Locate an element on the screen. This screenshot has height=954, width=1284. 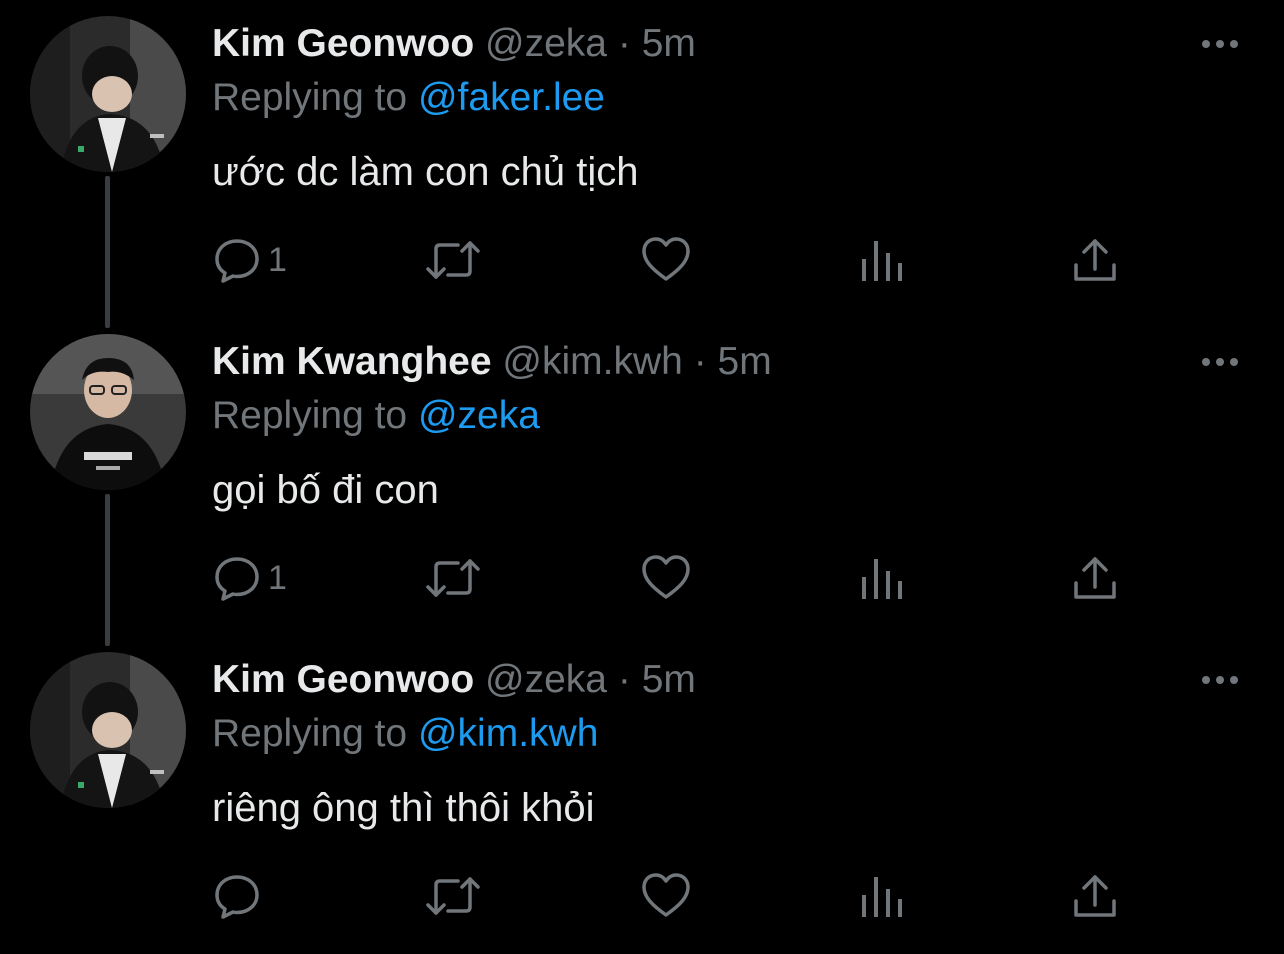
tweet-text: gọi bố đi con is located at coordinates (325, 490).